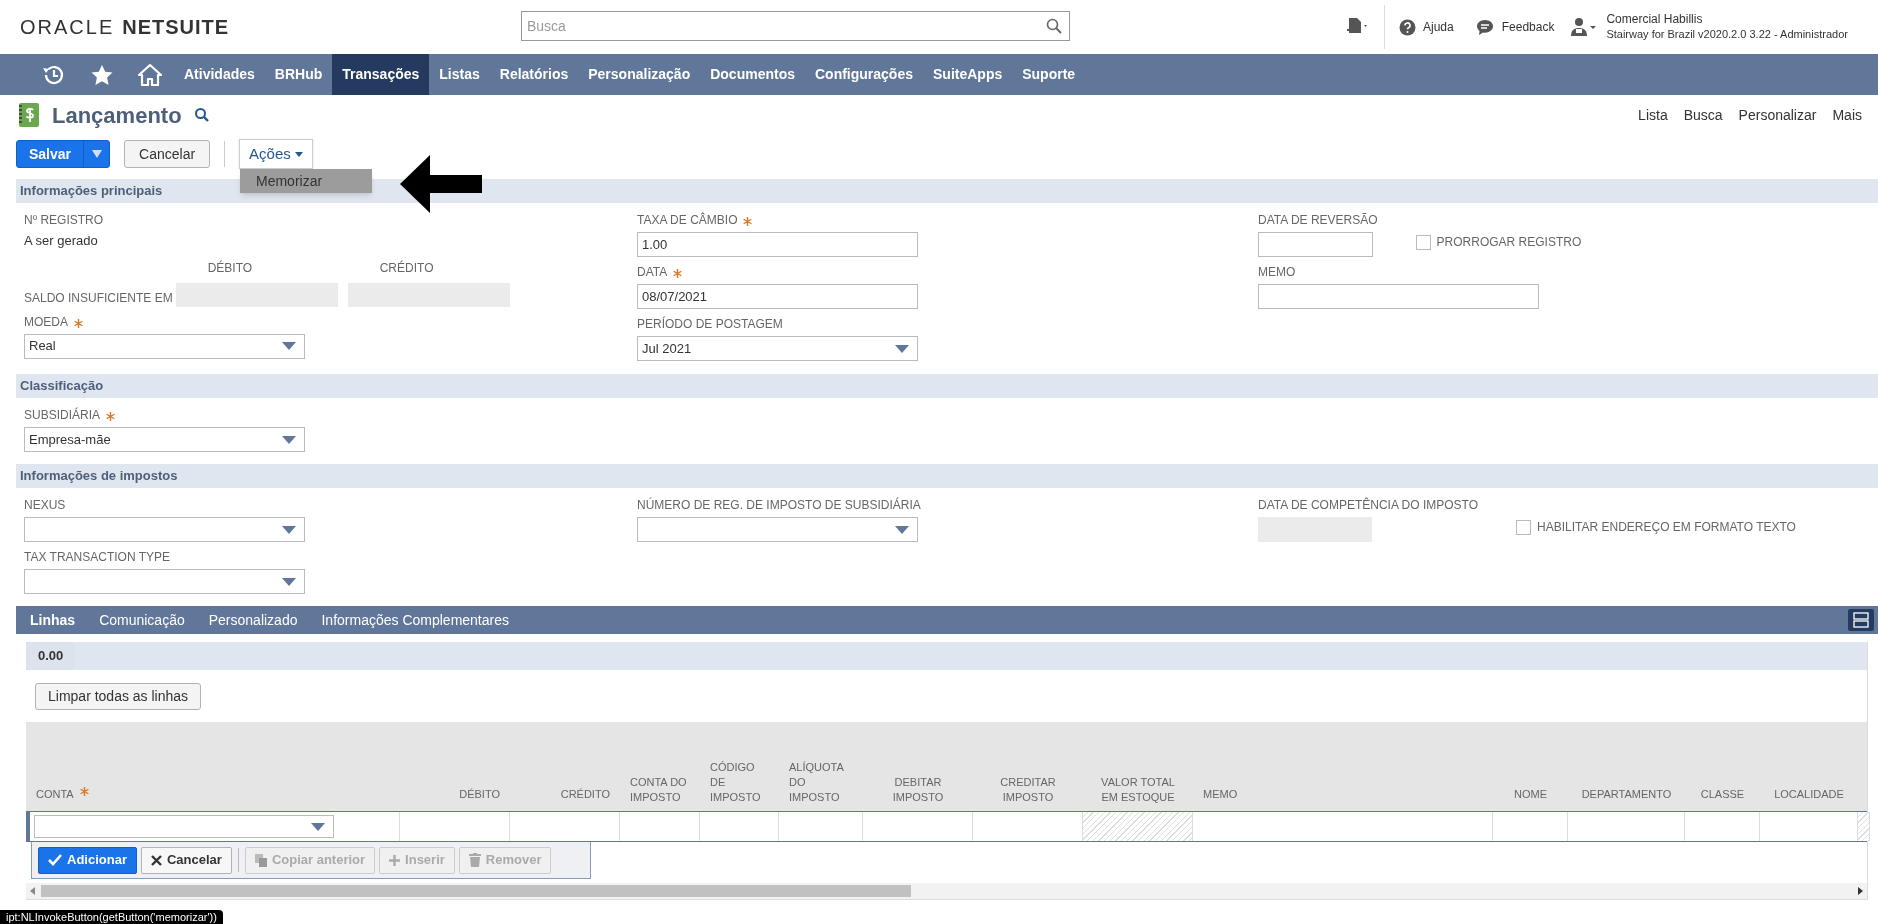 The height and width of the screenshot is (924, 1878). What do you see at coordinates (62, 415) in the screenshot?
I see `field-label: SUBSIDIÁRIA` at bounding box center [62, 415].